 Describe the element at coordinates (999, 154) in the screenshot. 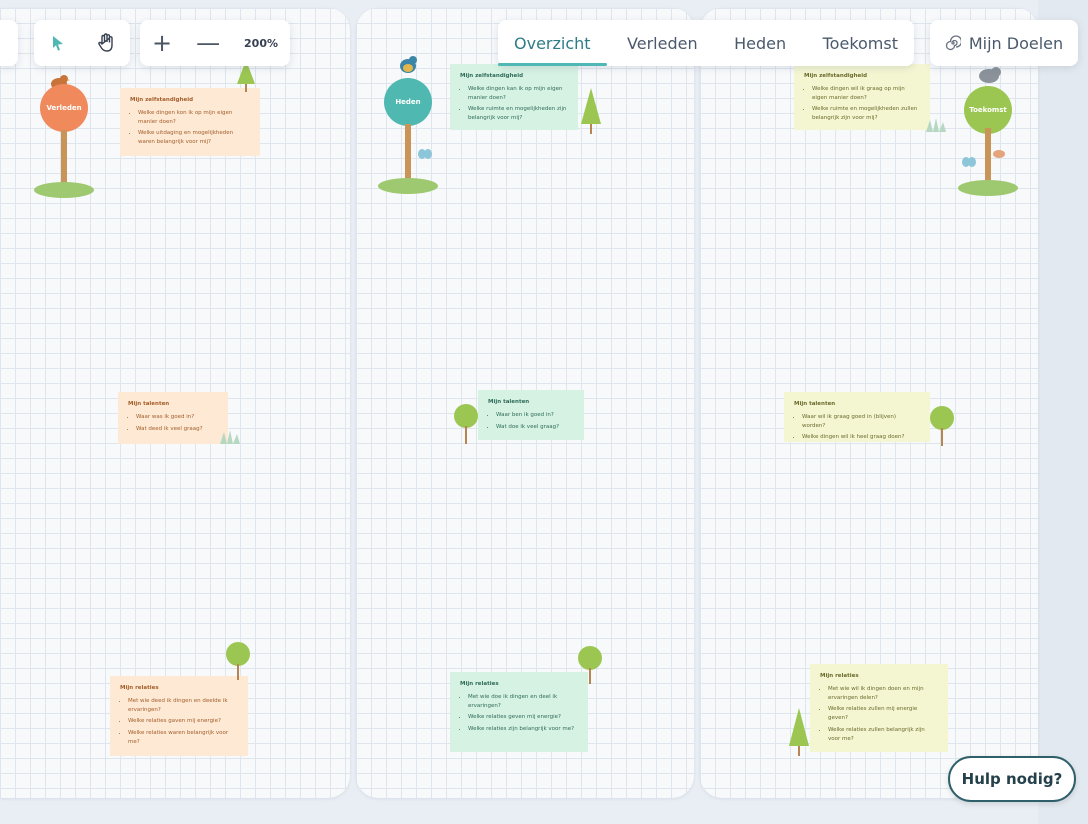

I see `bird-small-icon` at that location.